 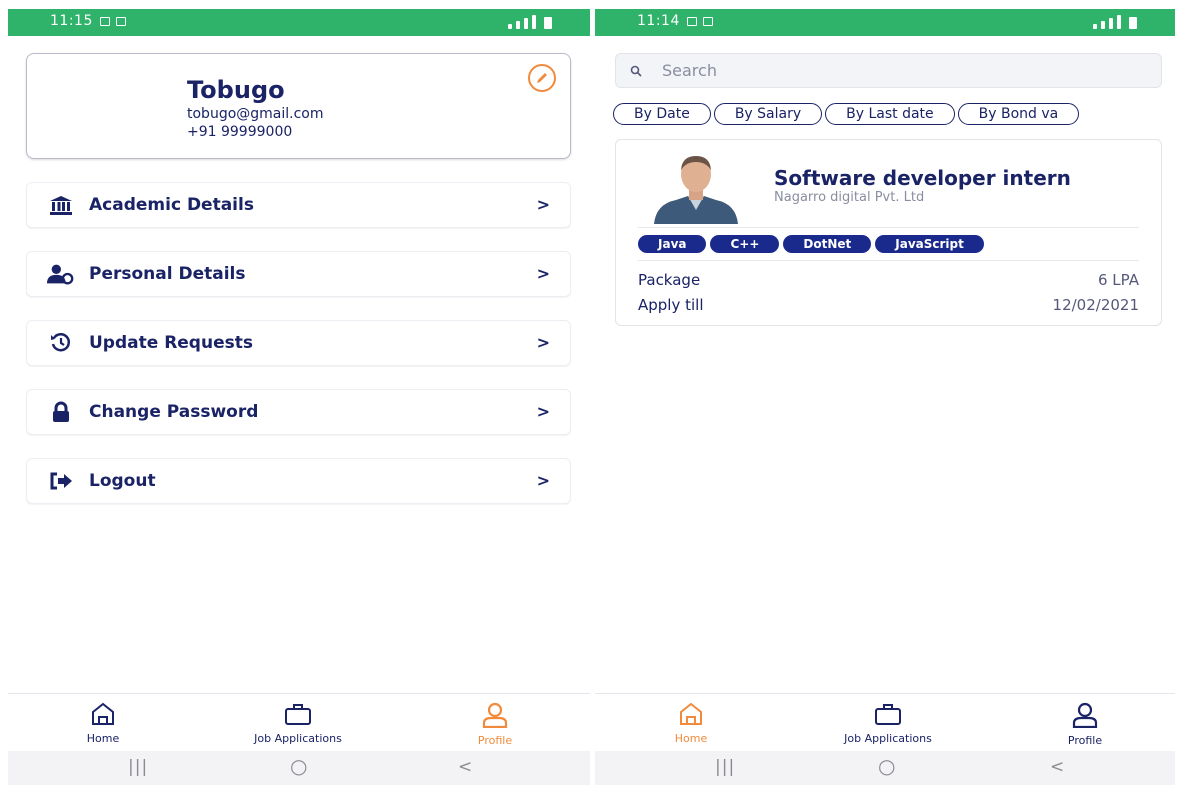 I want to click on apply-till-row: Apply till 12/02/2021, so click(x=888, y=305).